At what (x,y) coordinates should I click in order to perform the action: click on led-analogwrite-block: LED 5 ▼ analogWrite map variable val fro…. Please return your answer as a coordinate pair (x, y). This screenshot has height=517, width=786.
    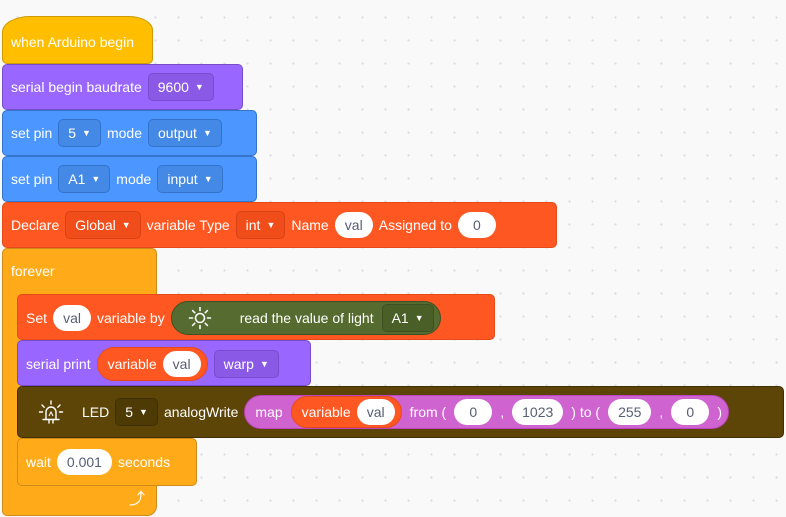
    Looking at the image, I should click on (400, 412).